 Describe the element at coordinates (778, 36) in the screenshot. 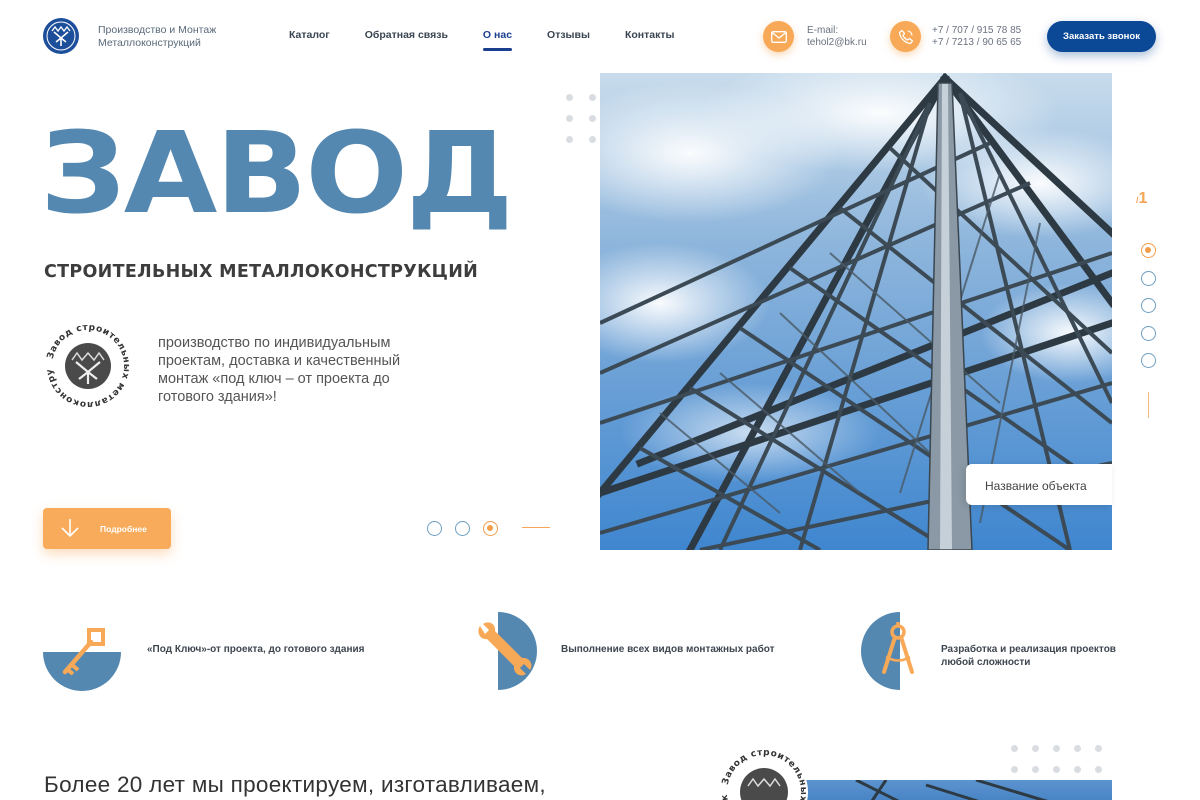

I see `mail-icon` at that location.